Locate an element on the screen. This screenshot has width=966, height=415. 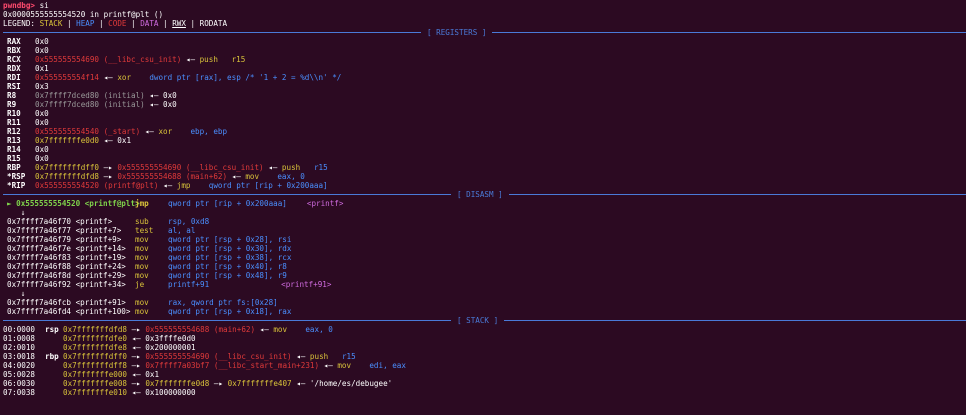
disasm-separator: [ DISASM ] is located at coordinates (484, 194).